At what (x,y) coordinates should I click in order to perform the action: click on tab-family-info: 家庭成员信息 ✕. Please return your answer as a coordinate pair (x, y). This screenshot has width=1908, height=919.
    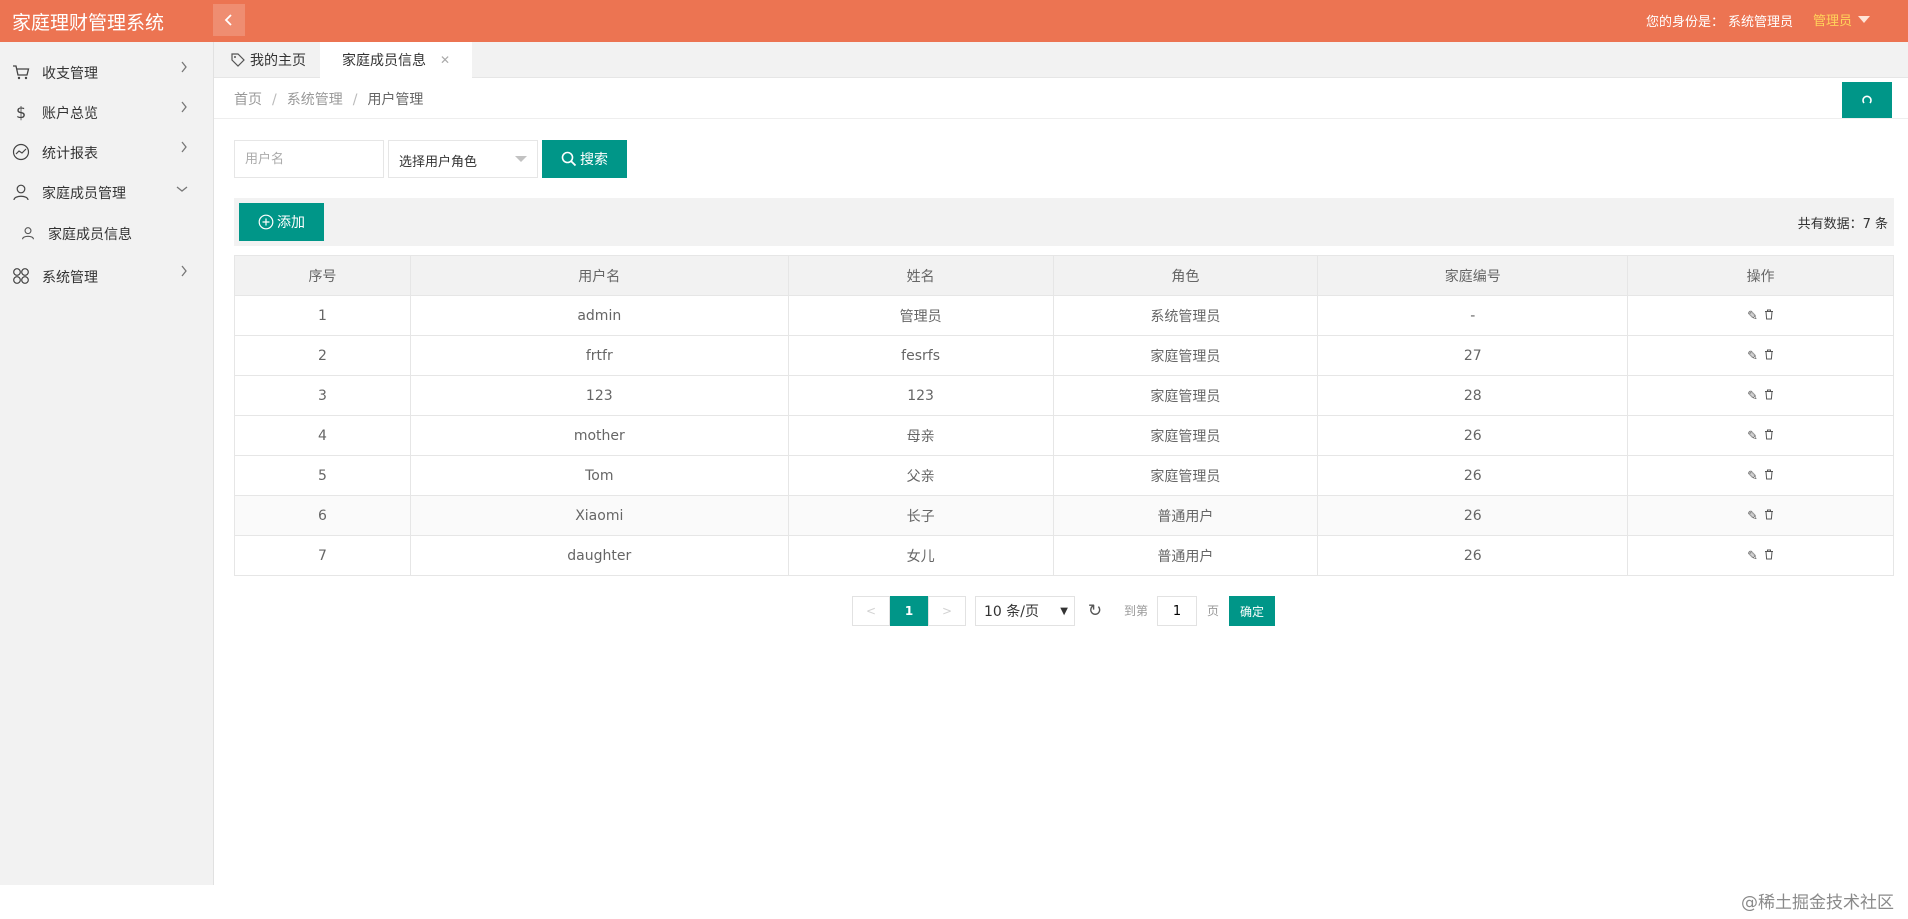
    Looking at the image, I should click on (396, 60).